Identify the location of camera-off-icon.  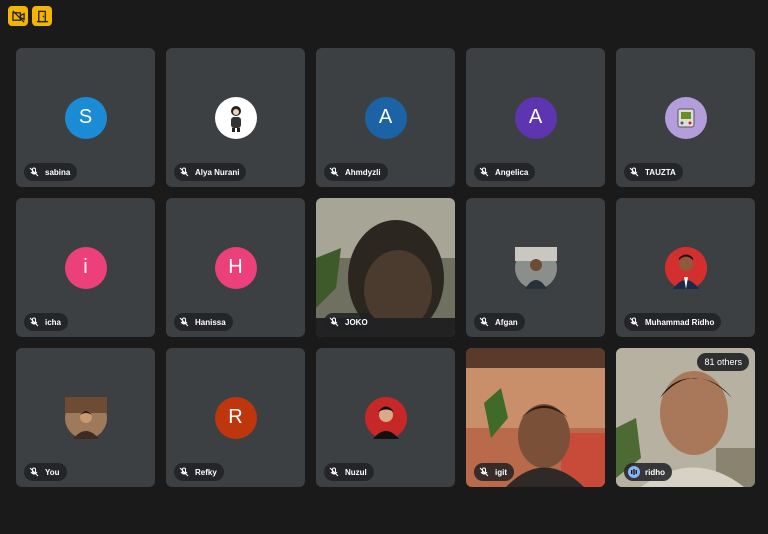
(18, 16).